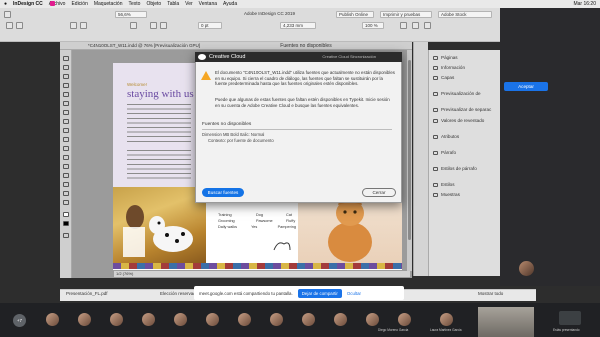  Describe the element at coordinates (435, 169) in the screenshot. I see `paragraph-styles-icon` at that location.